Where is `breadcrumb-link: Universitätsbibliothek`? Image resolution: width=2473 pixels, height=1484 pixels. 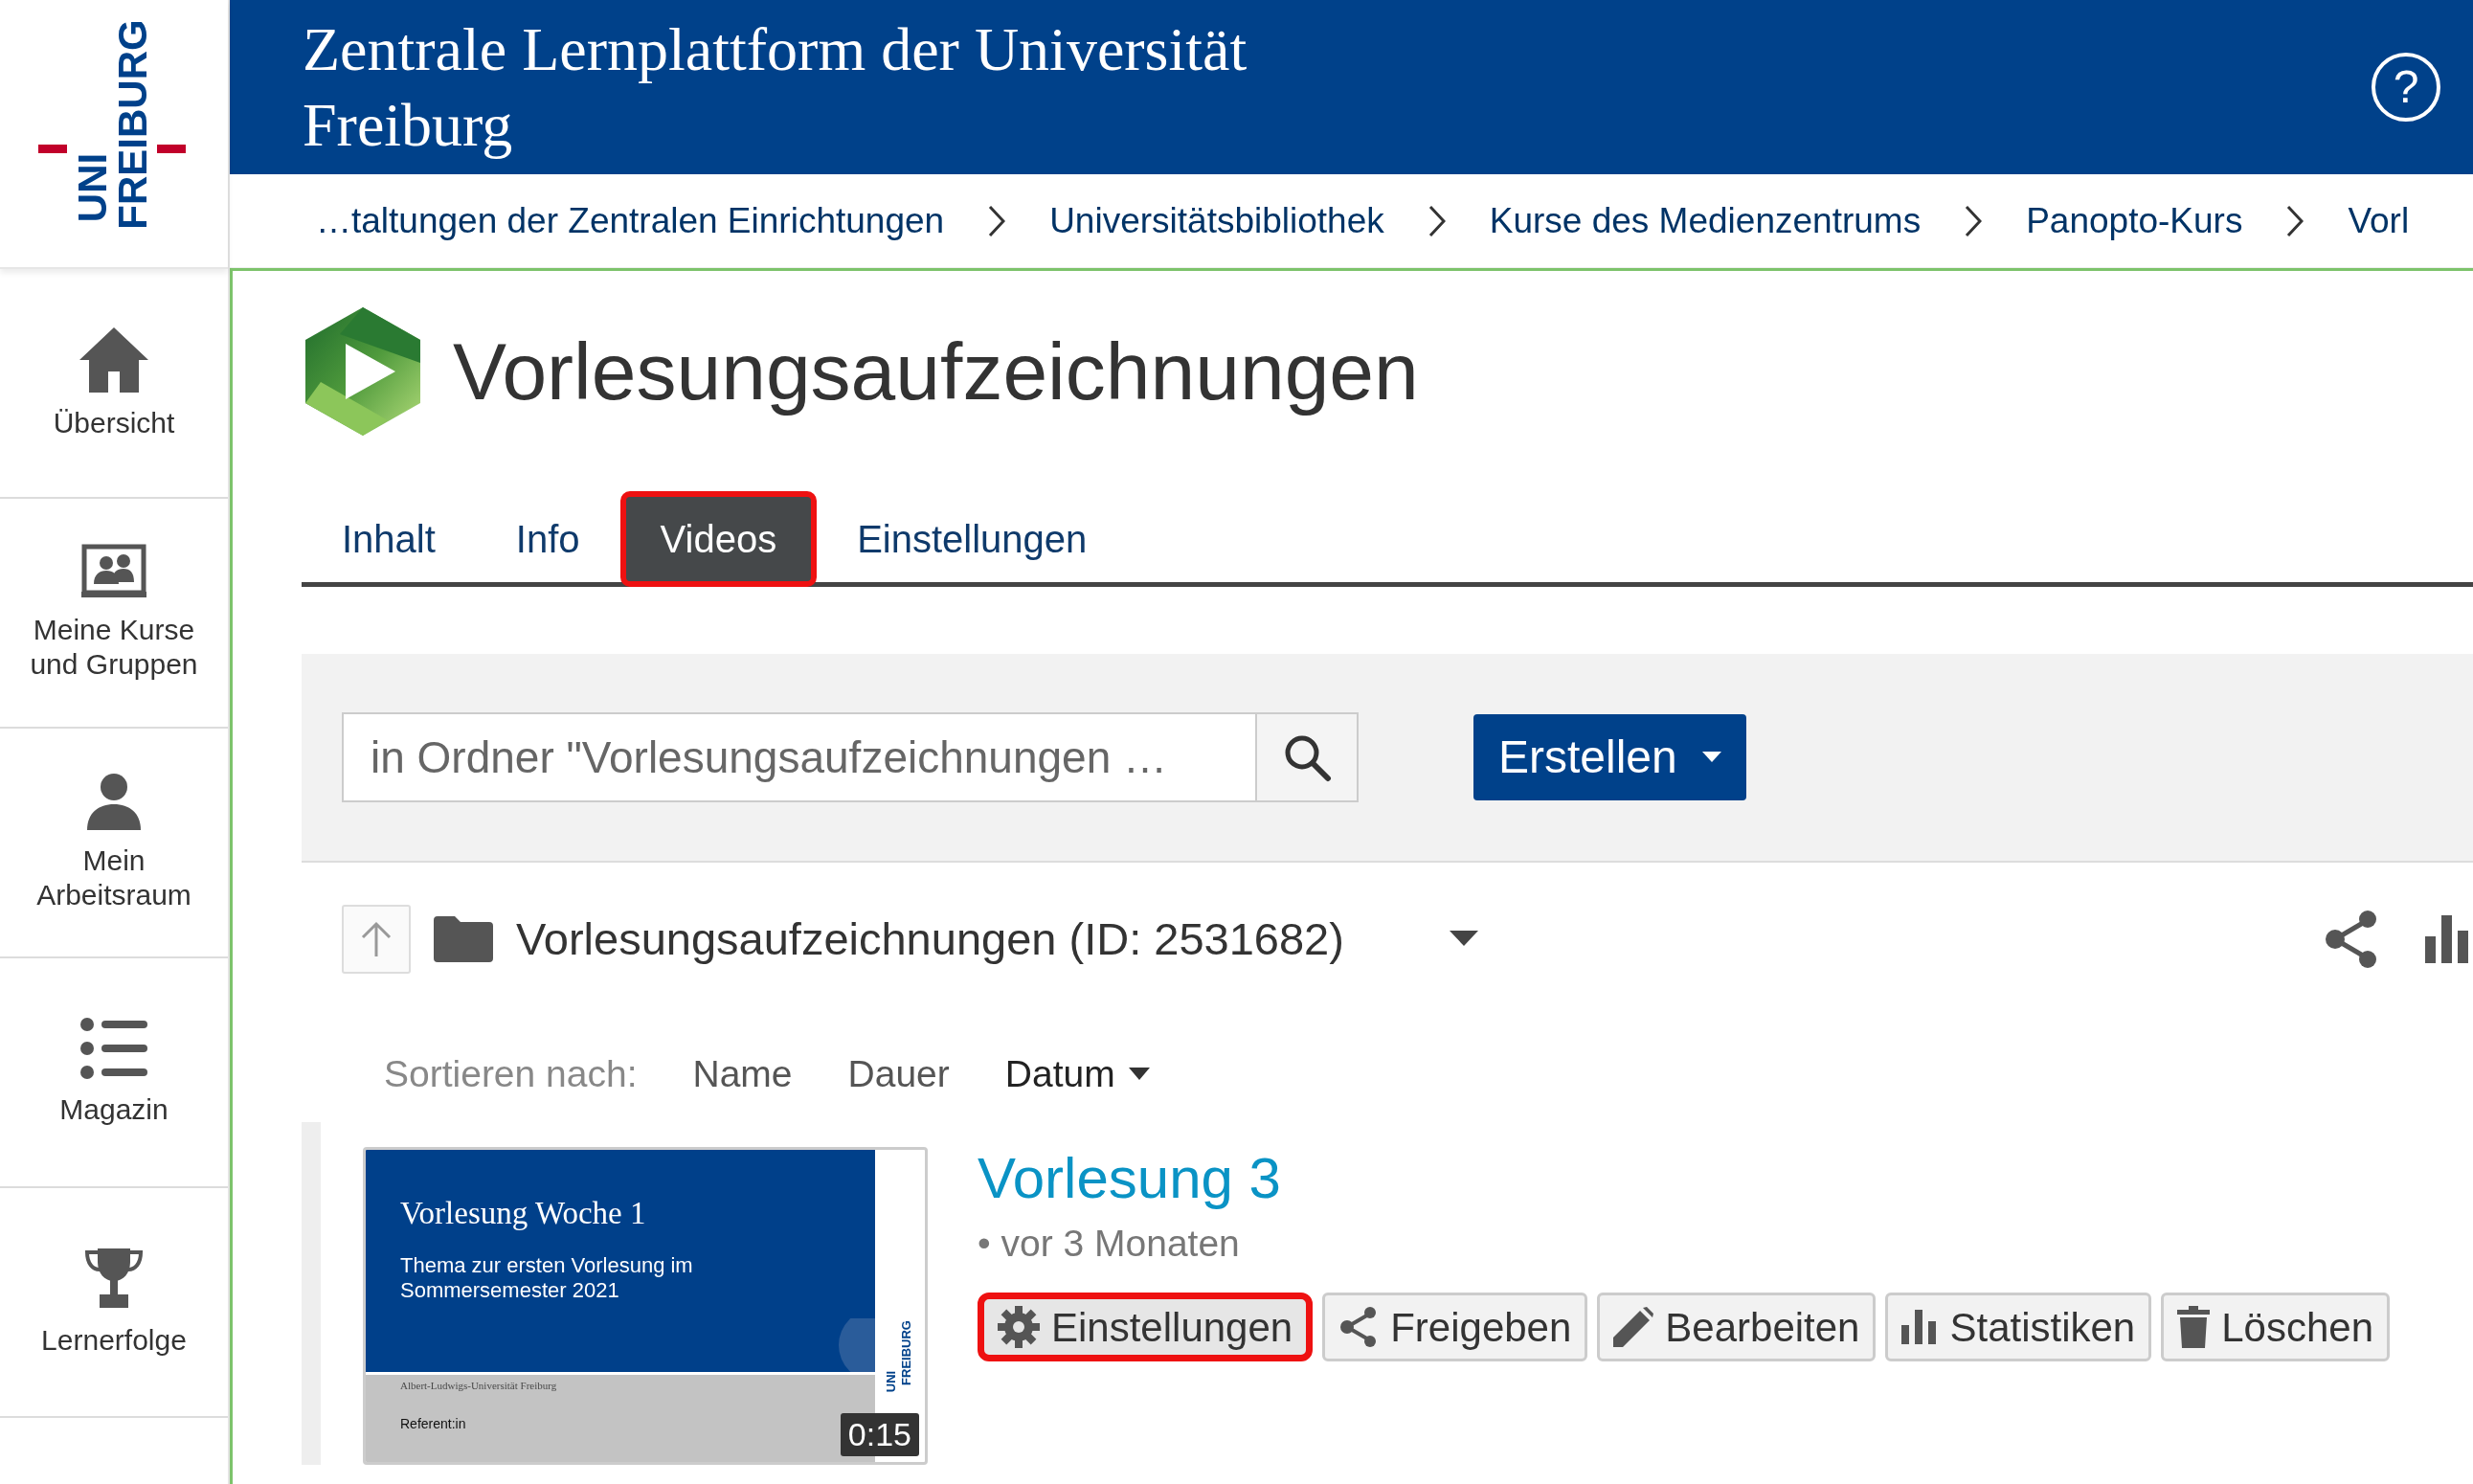
breadcrumb-link: Universitätsbibliothek is located at coordinates (1216, 220).